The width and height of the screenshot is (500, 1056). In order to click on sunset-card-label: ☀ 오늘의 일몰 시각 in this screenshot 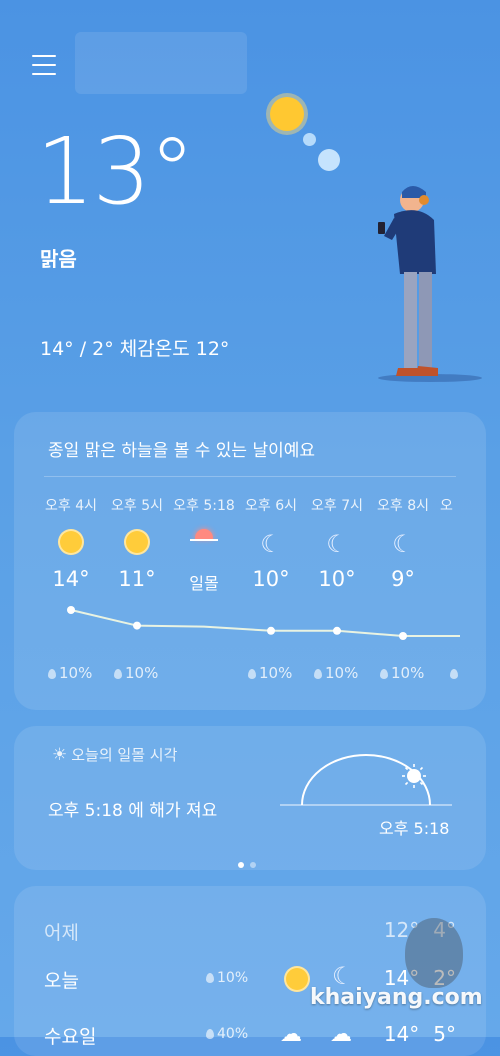, I will do `click(115, 755)`.